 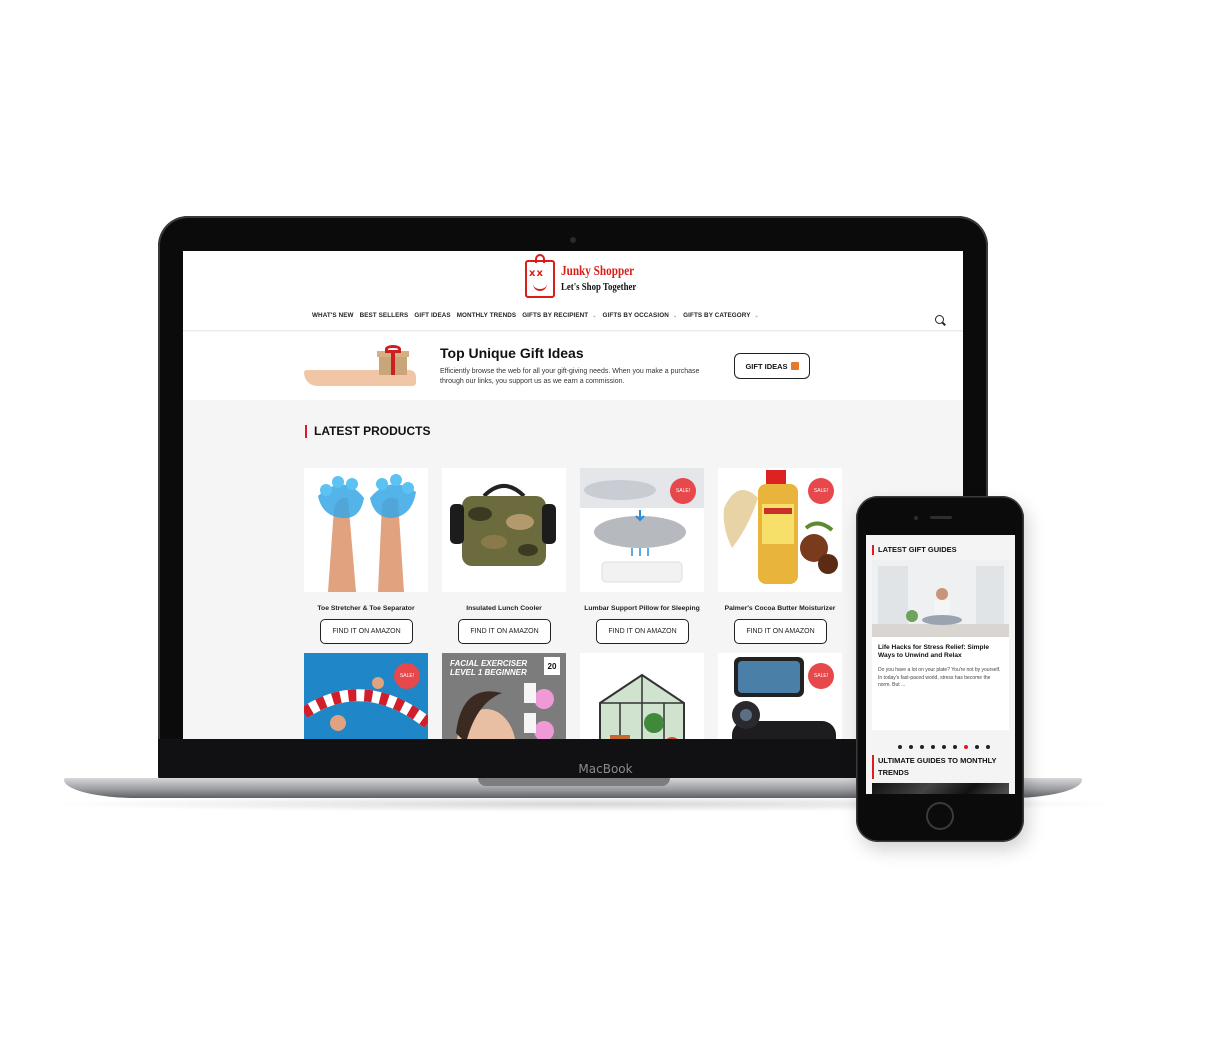 I want to click on nav-item-gifts-by-category: GIFTS BY CATEGORY ⌄, so click(x=721, y=315).